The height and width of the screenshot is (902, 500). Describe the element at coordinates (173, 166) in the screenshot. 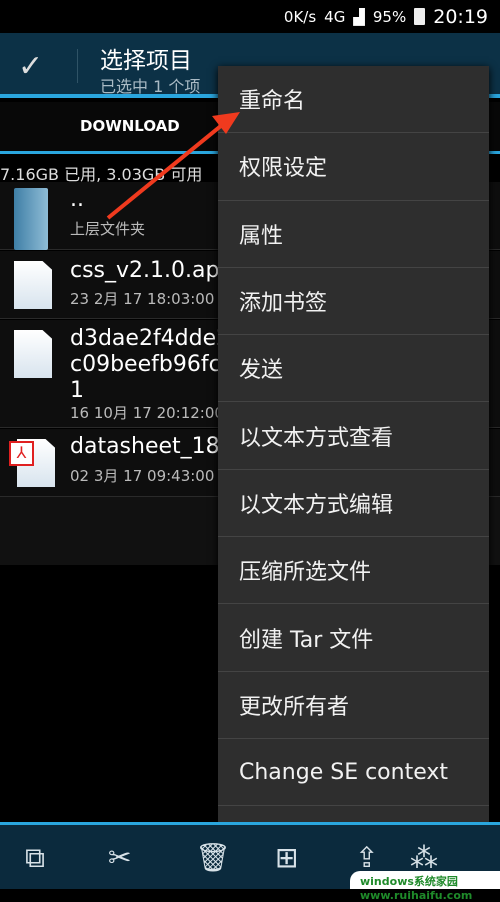

I see `annotation-arrow` at that location.